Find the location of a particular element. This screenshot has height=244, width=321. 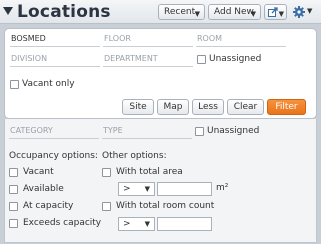

unassigned-checkbox is located at coordinates (201, 59).